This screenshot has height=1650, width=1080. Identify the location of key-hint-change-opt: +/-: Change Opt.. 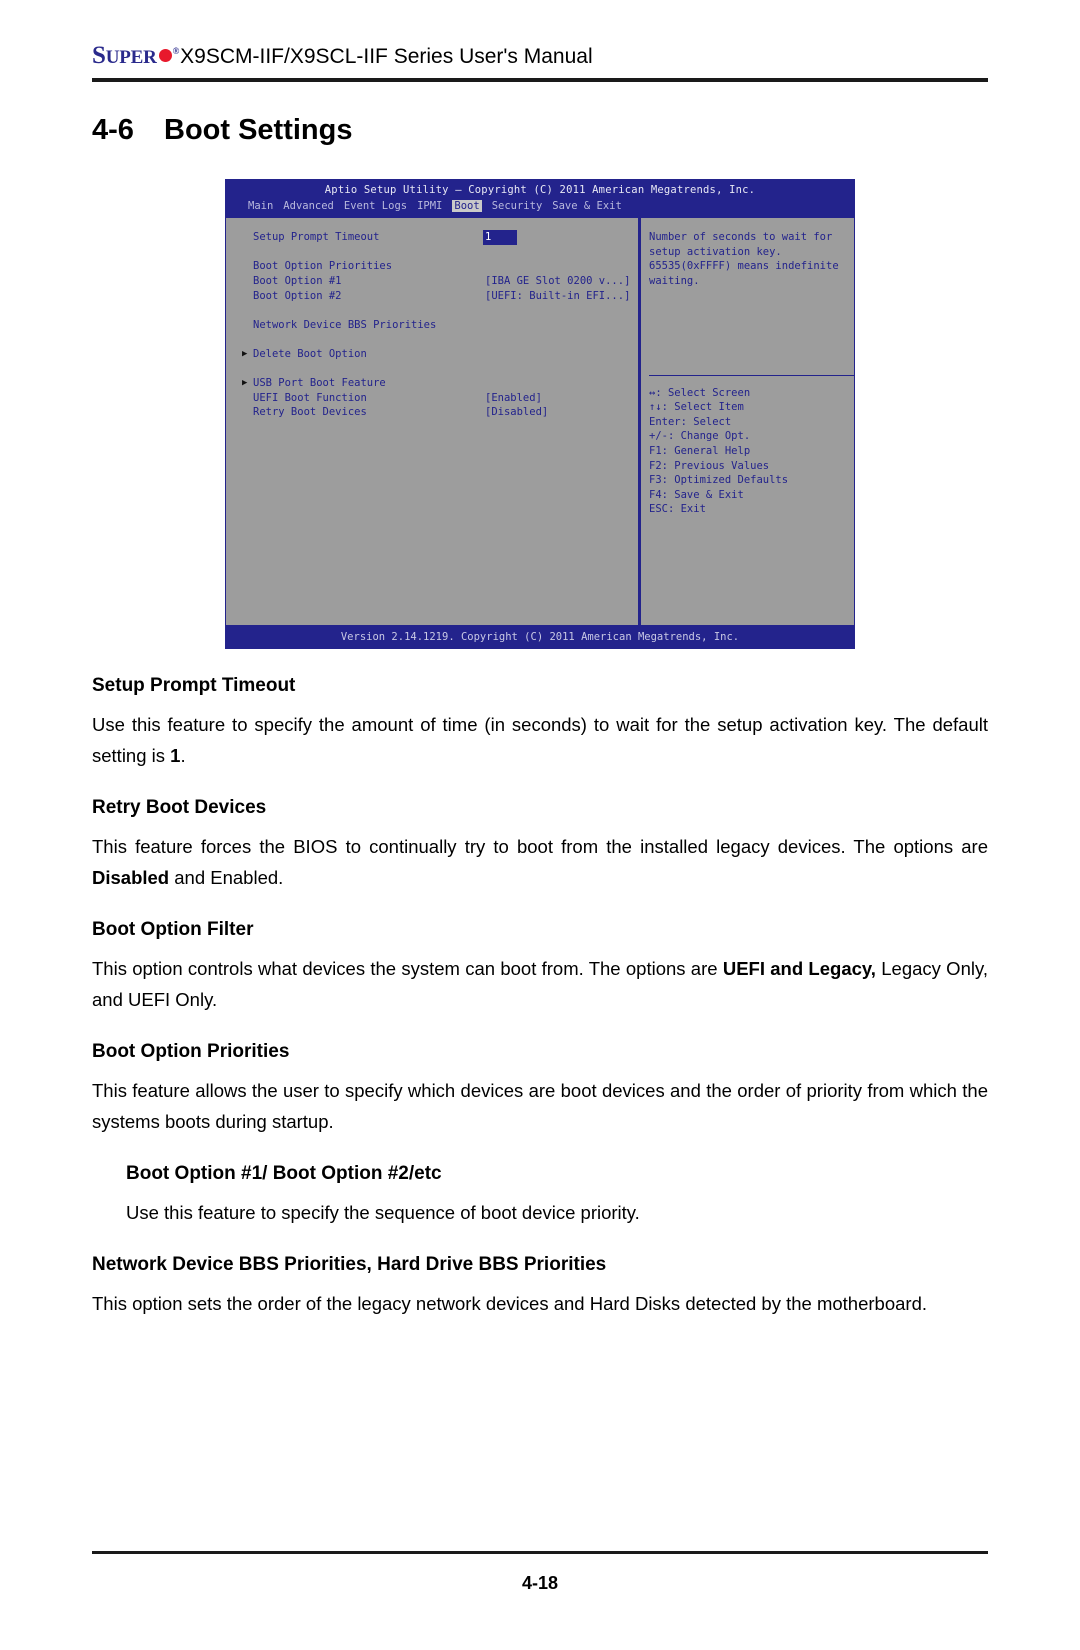
(700, 436).